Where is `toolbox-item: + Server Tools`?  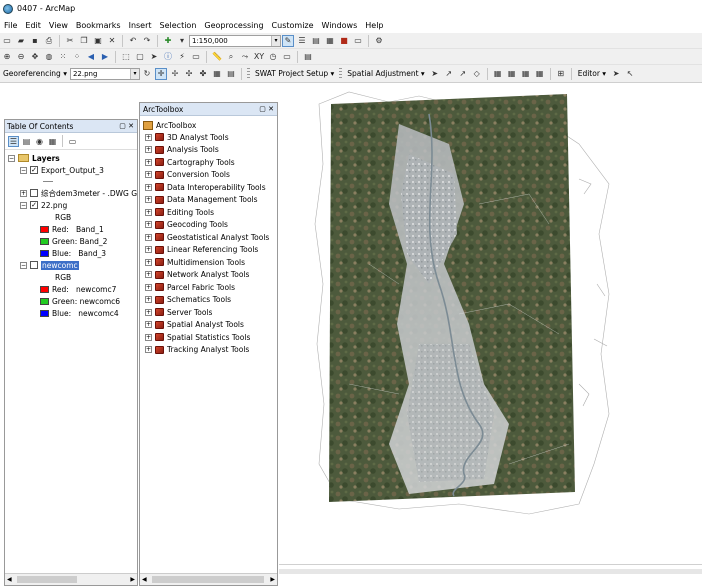
toolbox-item: + Server Tools is located at coordinates (178, 312).